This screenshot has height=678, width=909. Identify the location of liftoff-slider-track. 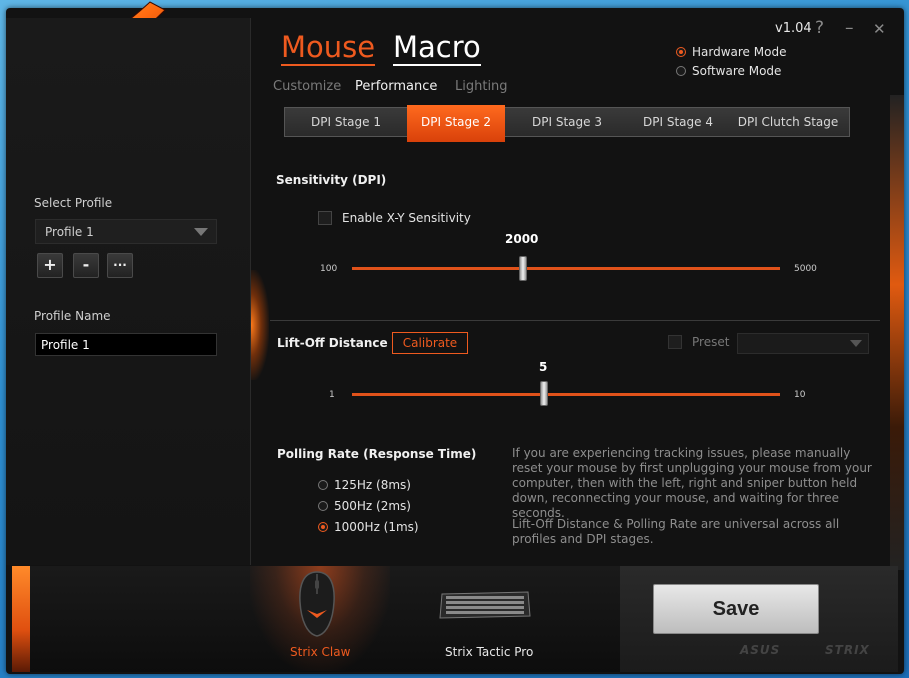
(566, 394).